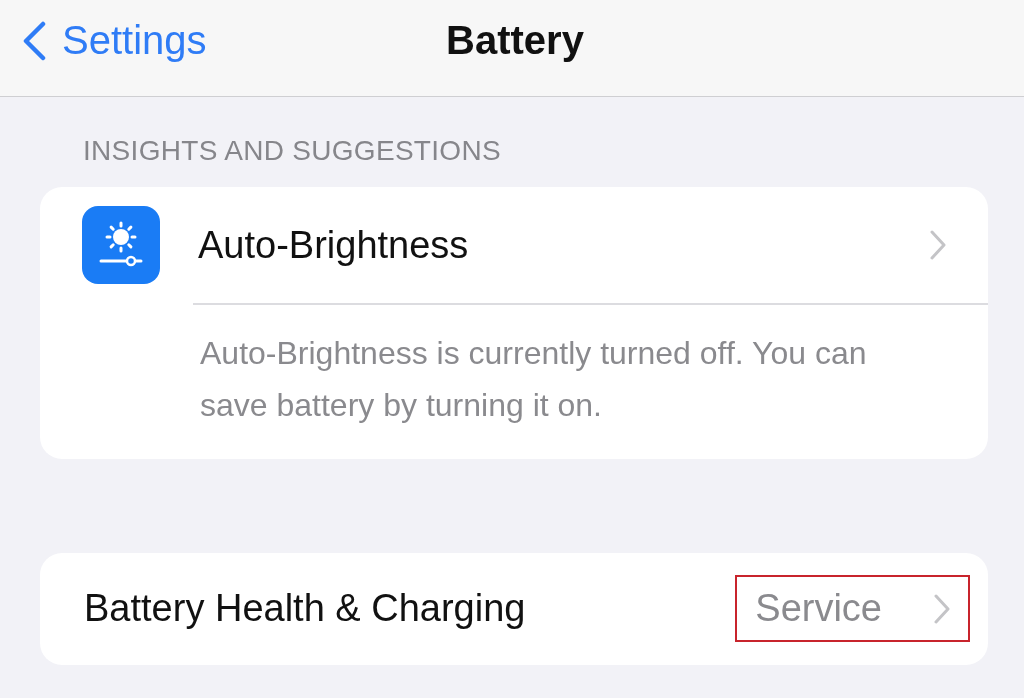  What do you see at coordinates (515, 40) in the screenshot?
I see `page-title: Battery` at bounding box center [515, 40].